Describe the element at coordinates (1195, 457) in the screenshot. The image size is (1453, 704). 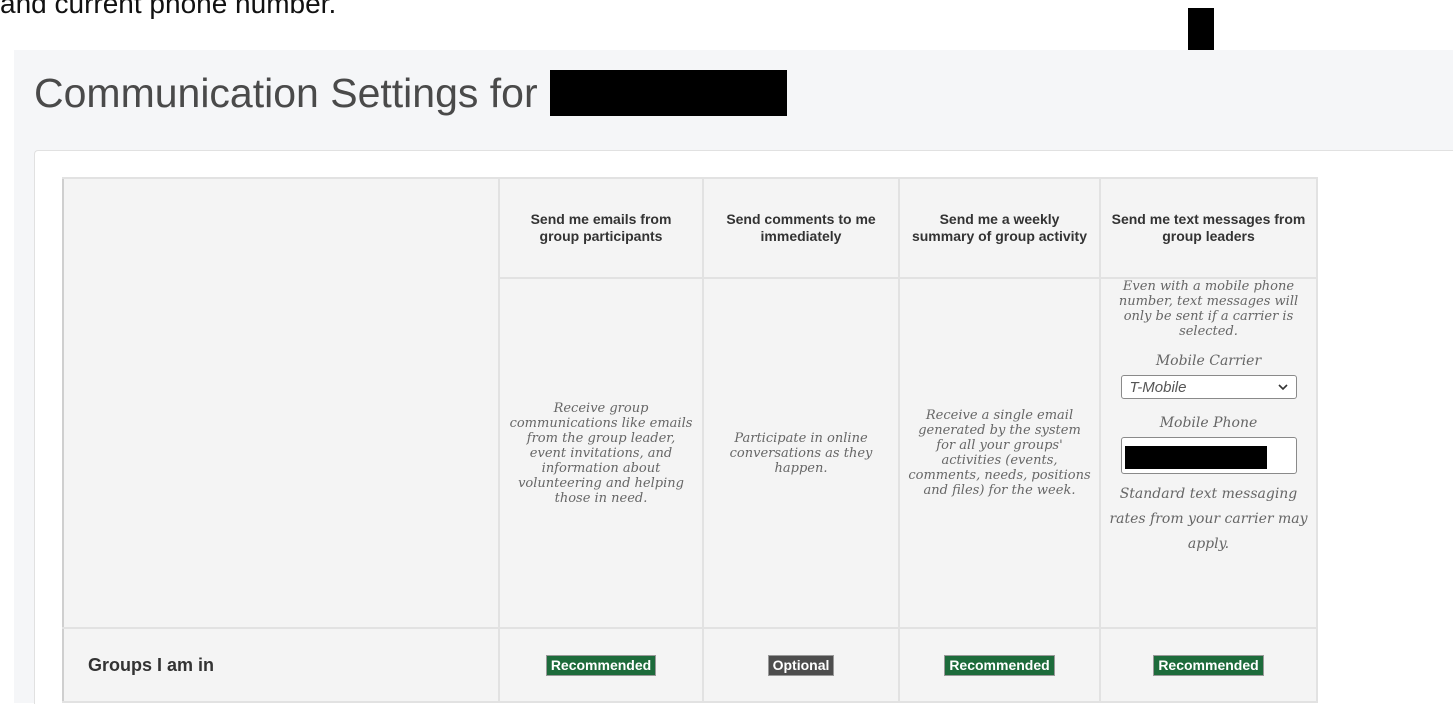
I see `redacted-phone-number` at that location.